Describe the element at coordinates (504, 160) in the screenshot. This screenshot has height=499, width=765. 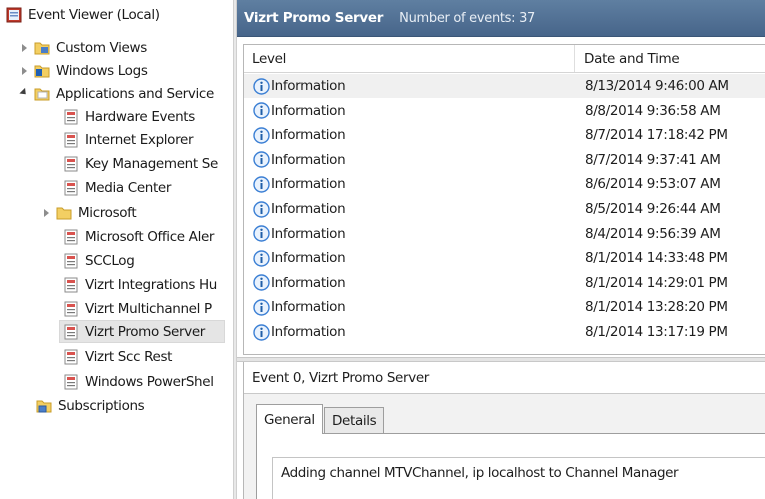
I see `table-row: Information 8/7/2014 9:37:41 AM` at that location.